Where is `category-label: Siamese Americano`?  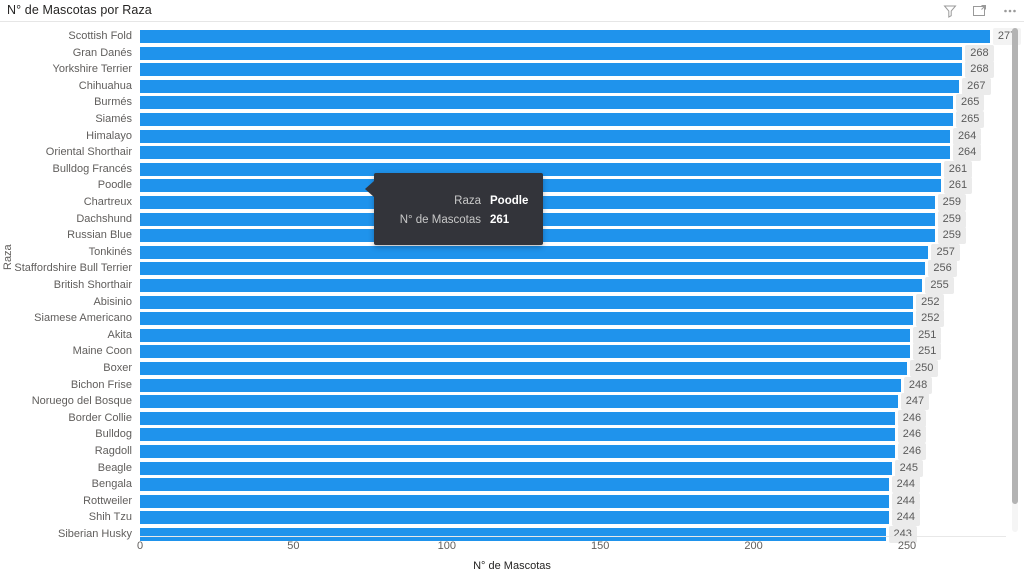 category-label: Siamese Americano is located at coordinates (83, 318).